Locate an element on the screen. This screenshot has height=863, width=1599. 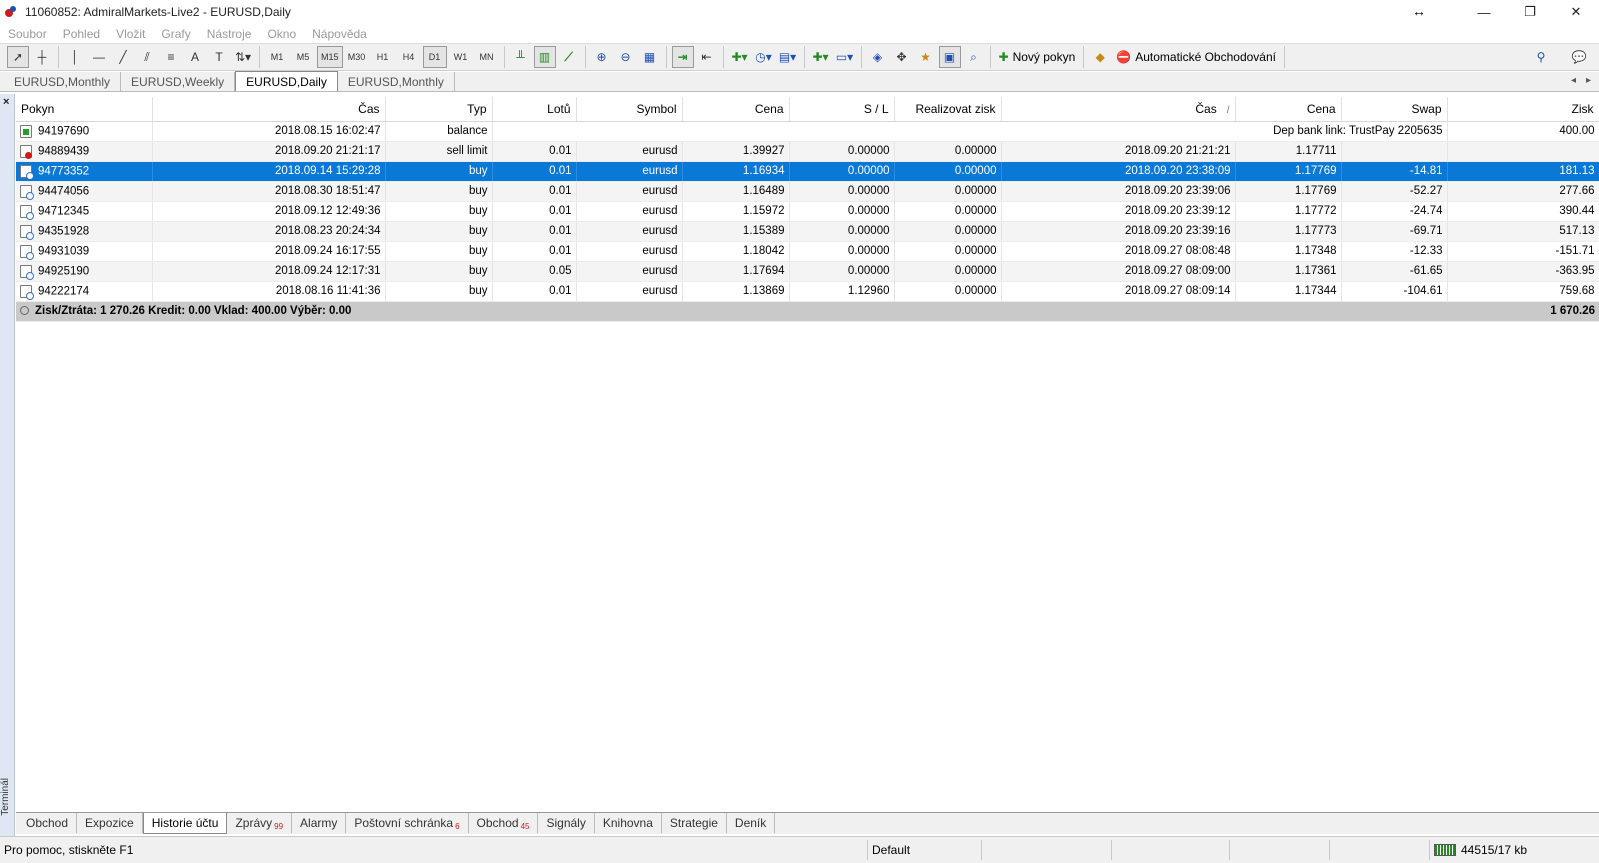
vertical-line-icon: │ is located at coordinates (75, 57).